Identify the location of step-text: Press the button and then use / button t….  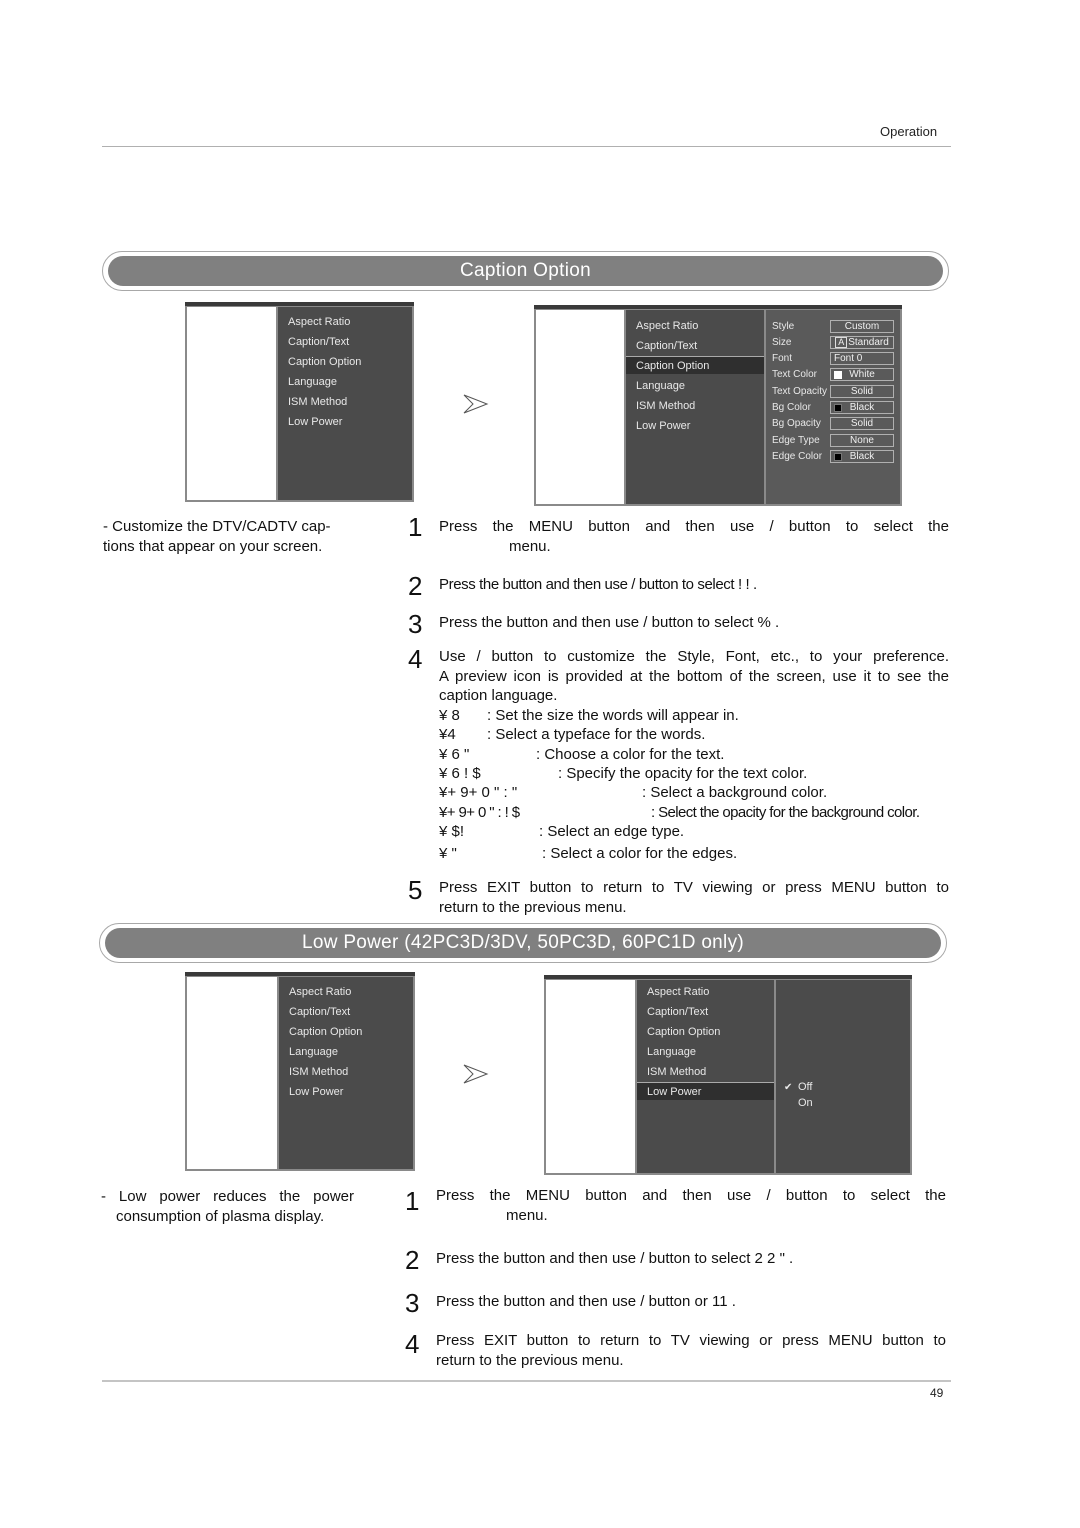
(615, 1258).